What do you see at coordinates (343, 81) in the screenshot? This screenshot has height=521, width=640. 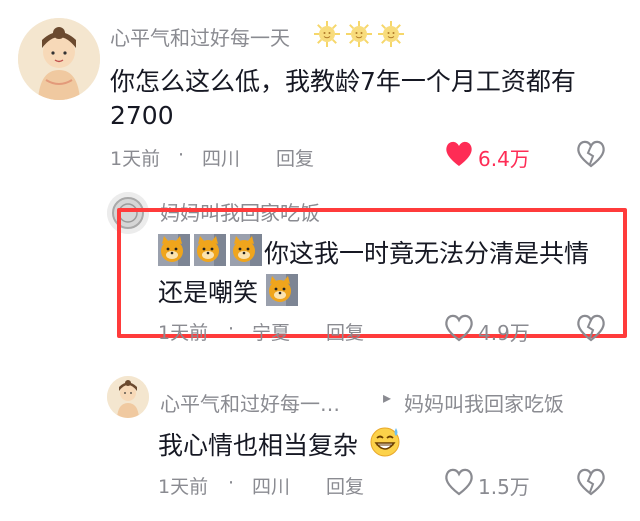 I see `comment-text-line1: 你怎么这么低，我教龄7年一个月工资都有` at bounding box center [343, 81].